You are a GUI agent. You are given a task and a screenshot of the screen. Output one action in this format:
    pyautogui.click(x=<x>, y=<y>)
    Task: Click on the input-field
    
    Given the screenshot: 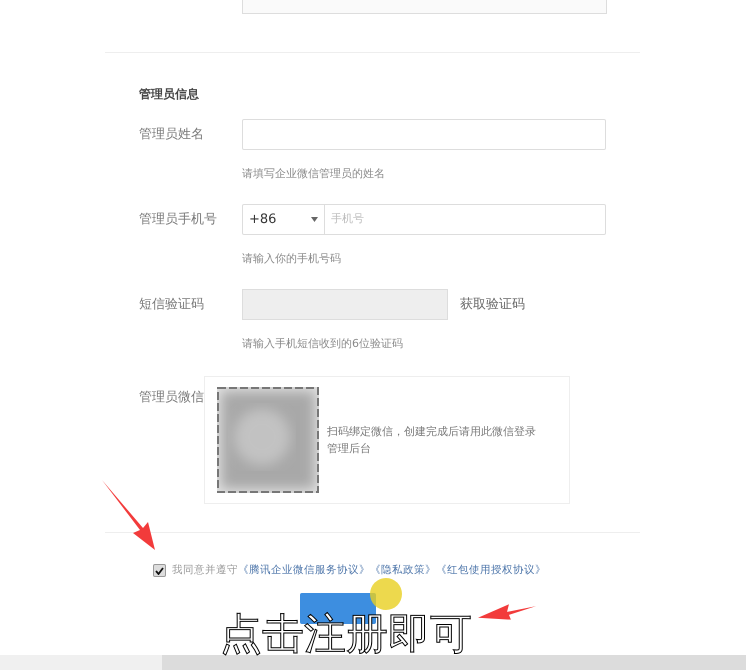 What is the action you would take?
    pyautogui.click(x=424, y=7)
    